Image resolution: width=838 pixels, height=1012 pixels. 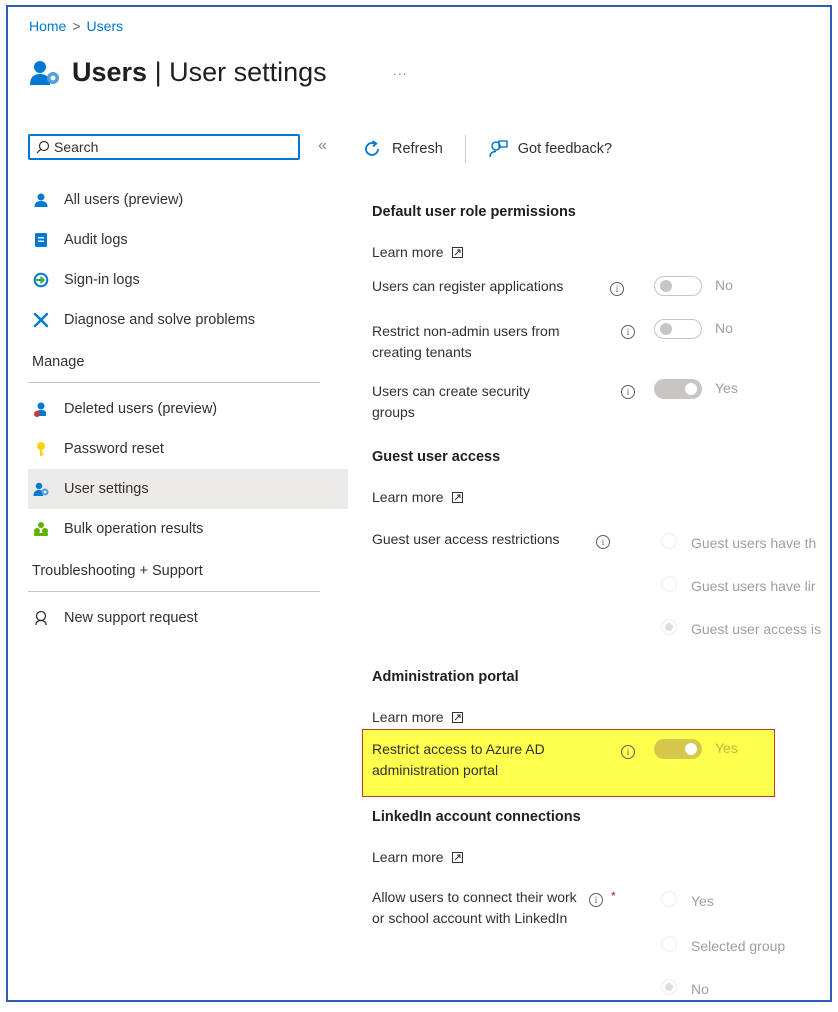 I want to click on sidebar-item-label: All users (preview), so click(x=124, y=200).